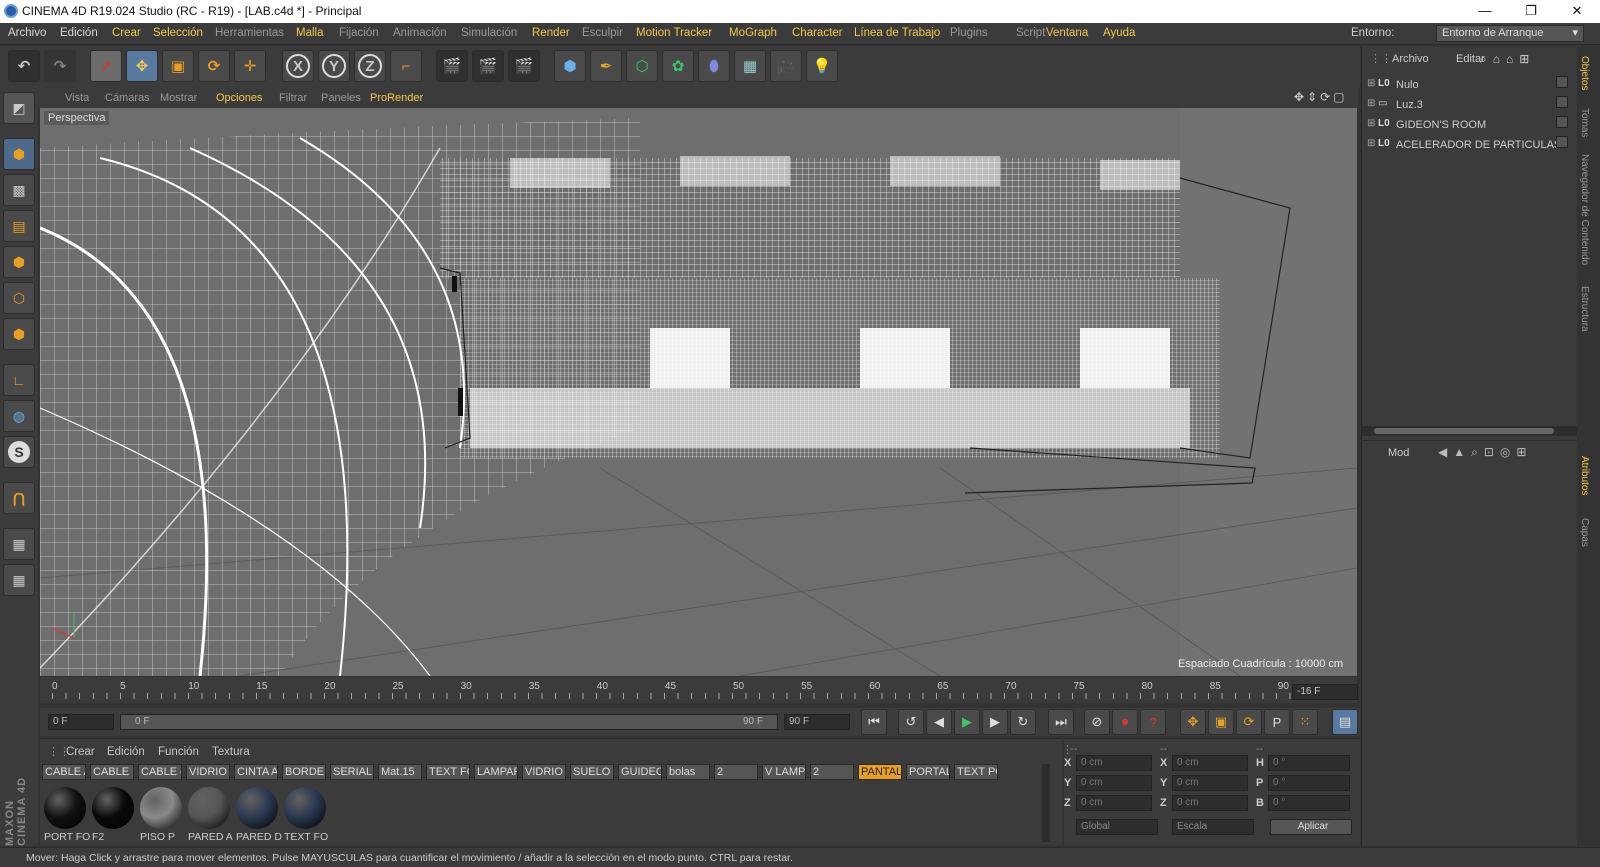  Describe the element at coordinates (1584, 73) in the screenshot. I see `right-tab-objetos: Objetos` at that location.